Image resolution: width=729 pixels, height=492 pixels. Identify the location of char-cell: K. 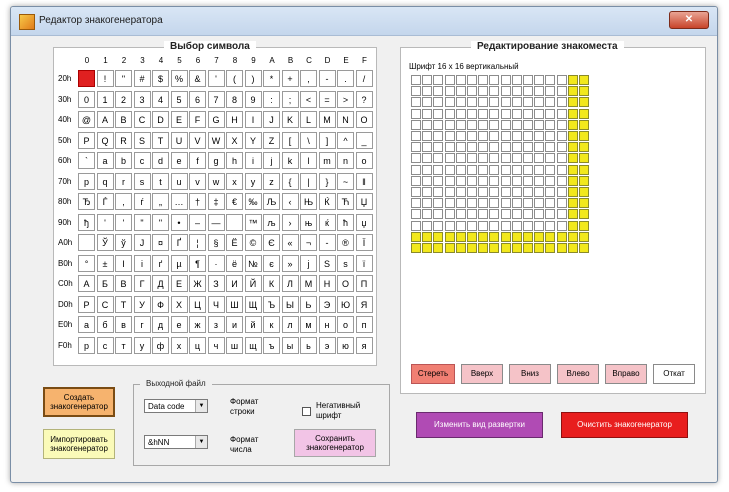
(290, 119).